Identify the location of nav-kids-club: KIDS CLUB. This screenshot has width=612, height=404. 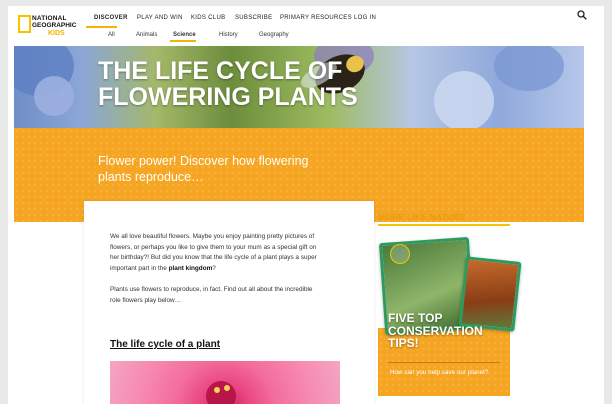
(208, 18).